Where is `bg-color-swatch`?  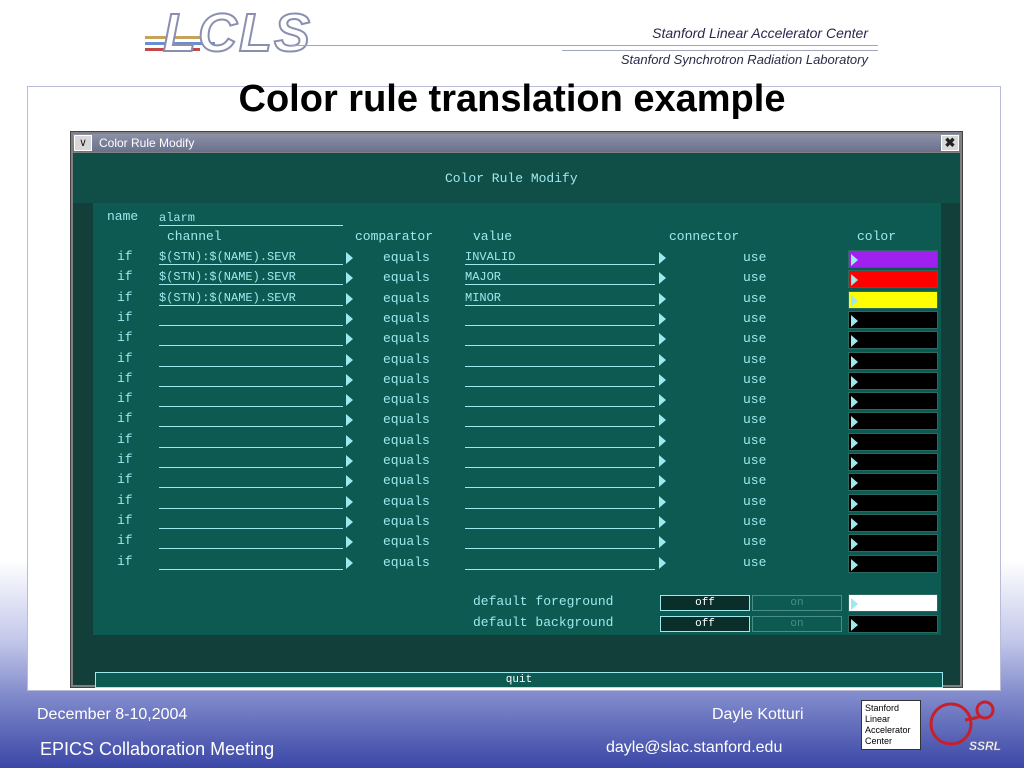 bg-color-swatch is located at coordinates (893, 624).